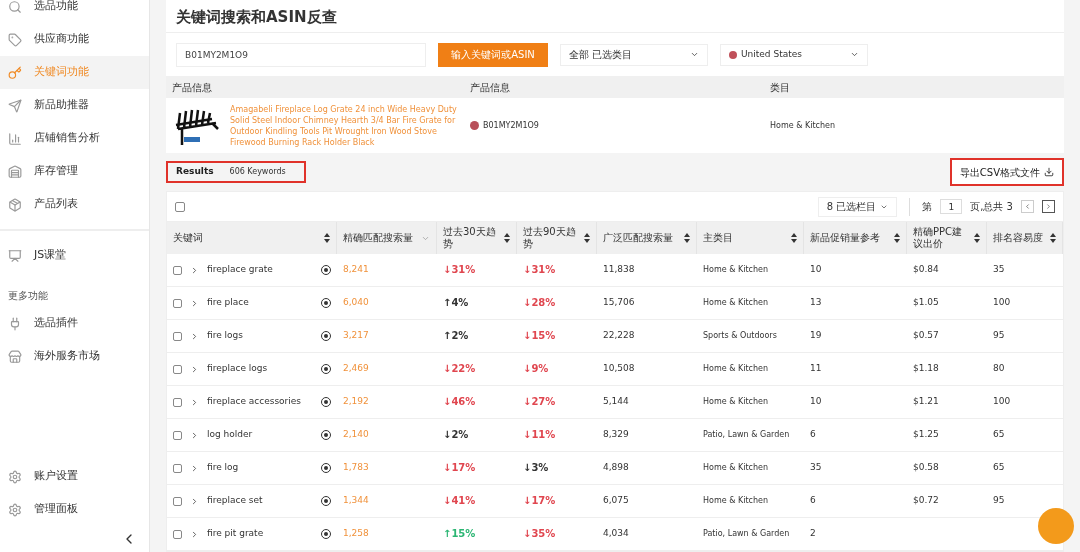 The width and height of the screenshot is (1080, 552). I want to click on trend-value: ↓28%, so click(539, 303).